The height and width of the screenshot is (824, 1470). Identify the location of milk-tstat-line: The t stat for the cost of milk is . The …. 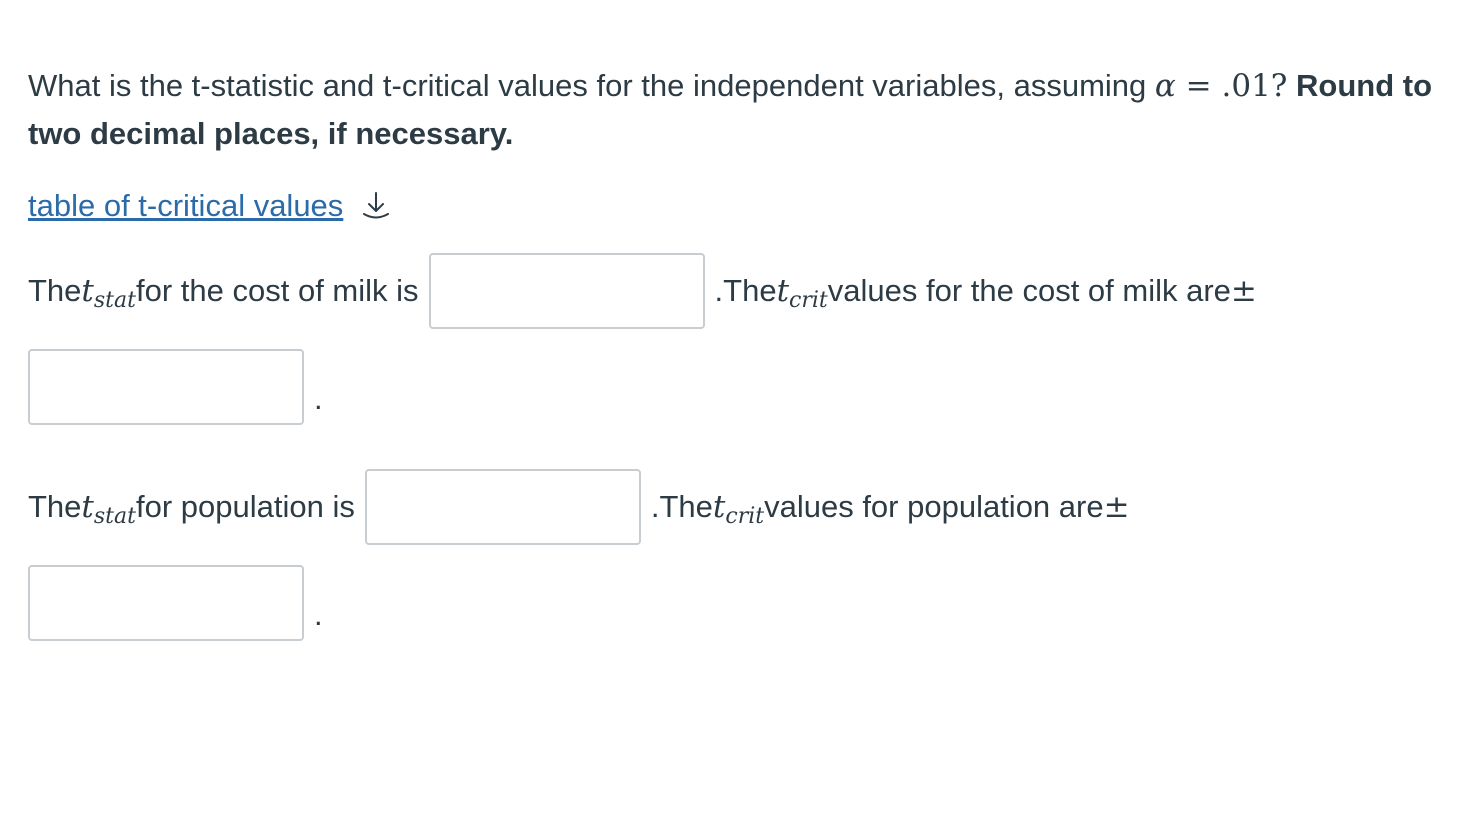
(642, 291).